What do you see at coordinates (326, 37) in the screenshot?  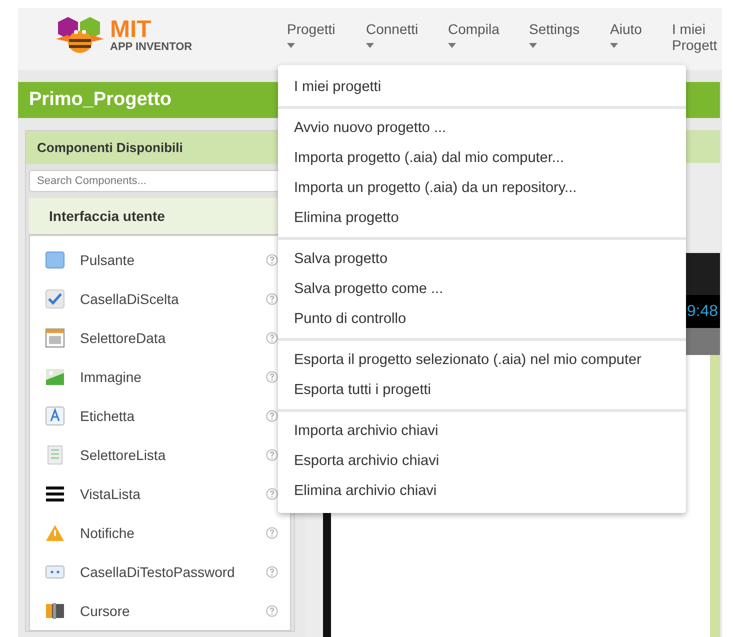 I see `menu-item: Progetti` at bounding box center [326, 37].